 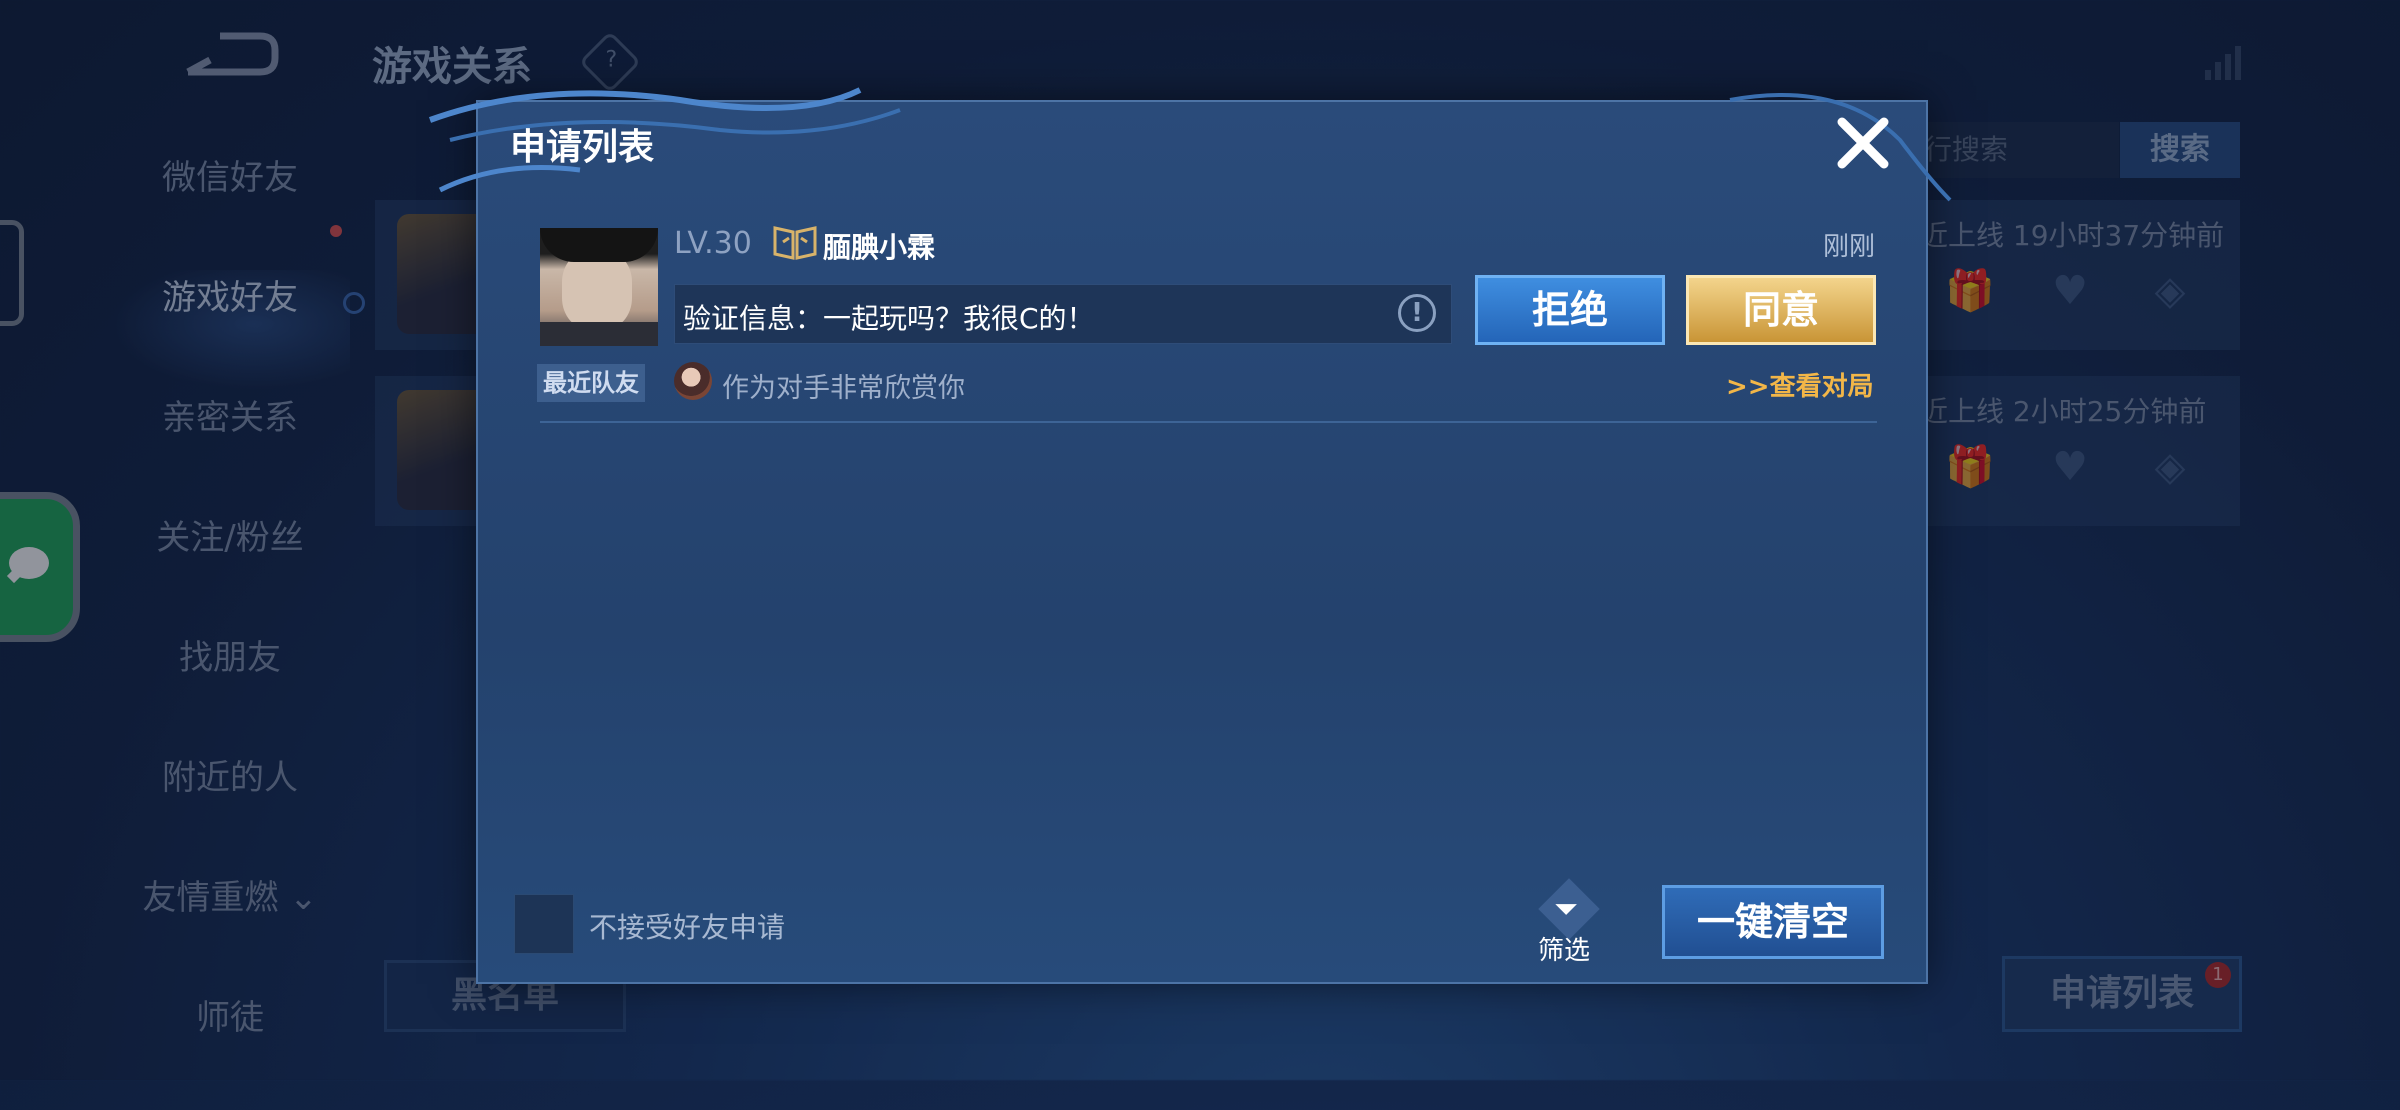 What do you see at coordinates (889, 318) in the screenshot?
I see `verification-message: 验证信息：一起玩吗？我很C的！` at bounding box center [889, 318].